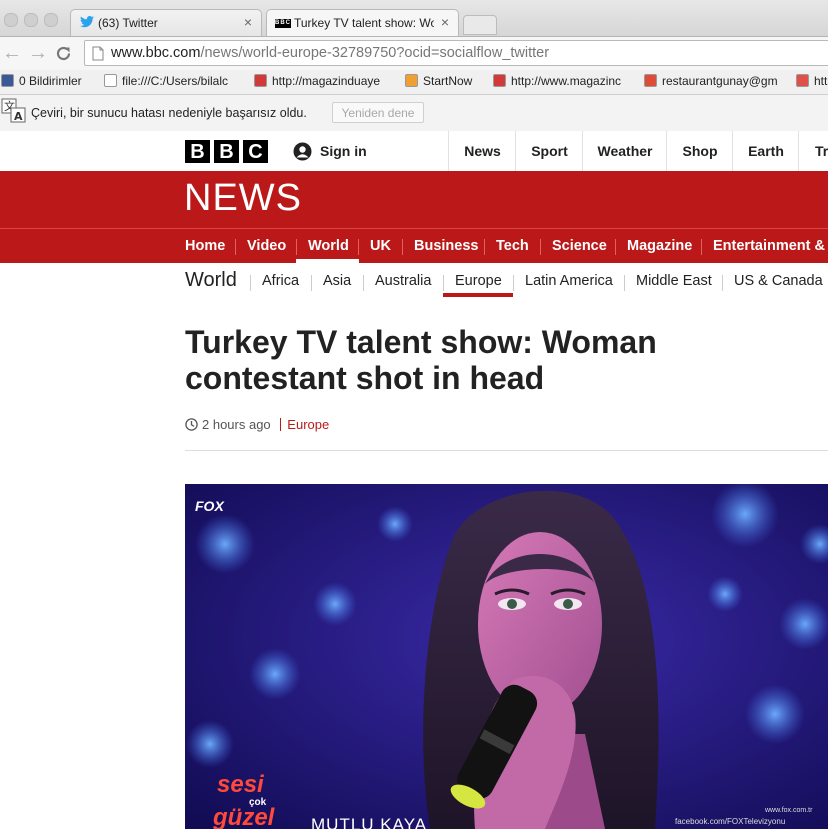 The image size is (828, 829). Describe the element at coordinates (31, 20) in the screenshot. I see `window-minimize-button` at that location.